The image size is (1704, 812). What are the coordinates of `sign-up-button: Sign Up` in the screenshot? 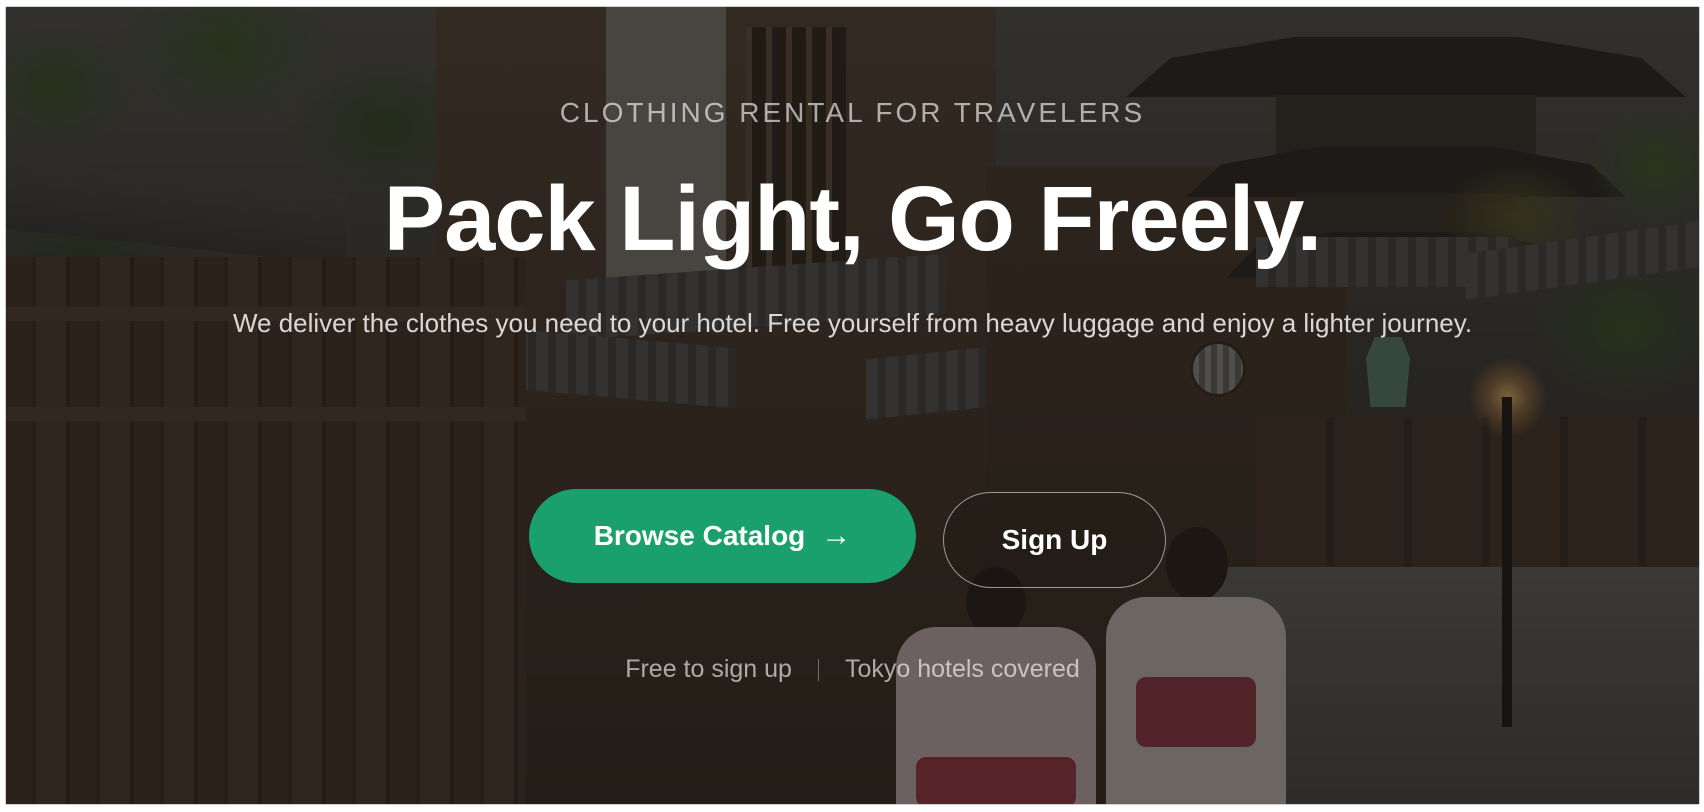 It's located at (1054, 540).